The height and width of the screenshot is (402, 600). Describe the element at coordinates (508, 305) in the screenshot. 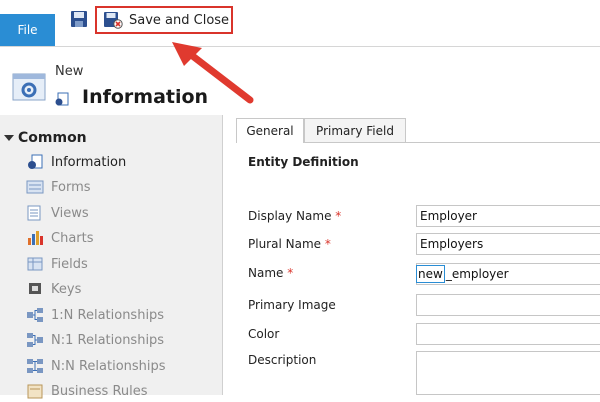

I see `primary-image-field` at that location.